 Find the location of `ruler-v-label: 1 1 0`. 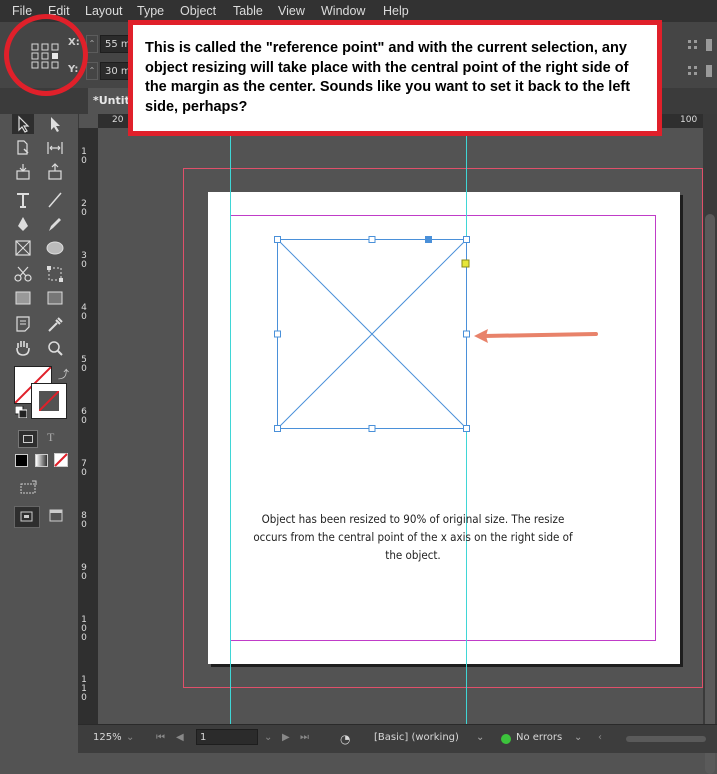

ruler-v-label: 1 1 0 is located at coordinates (84, 689).